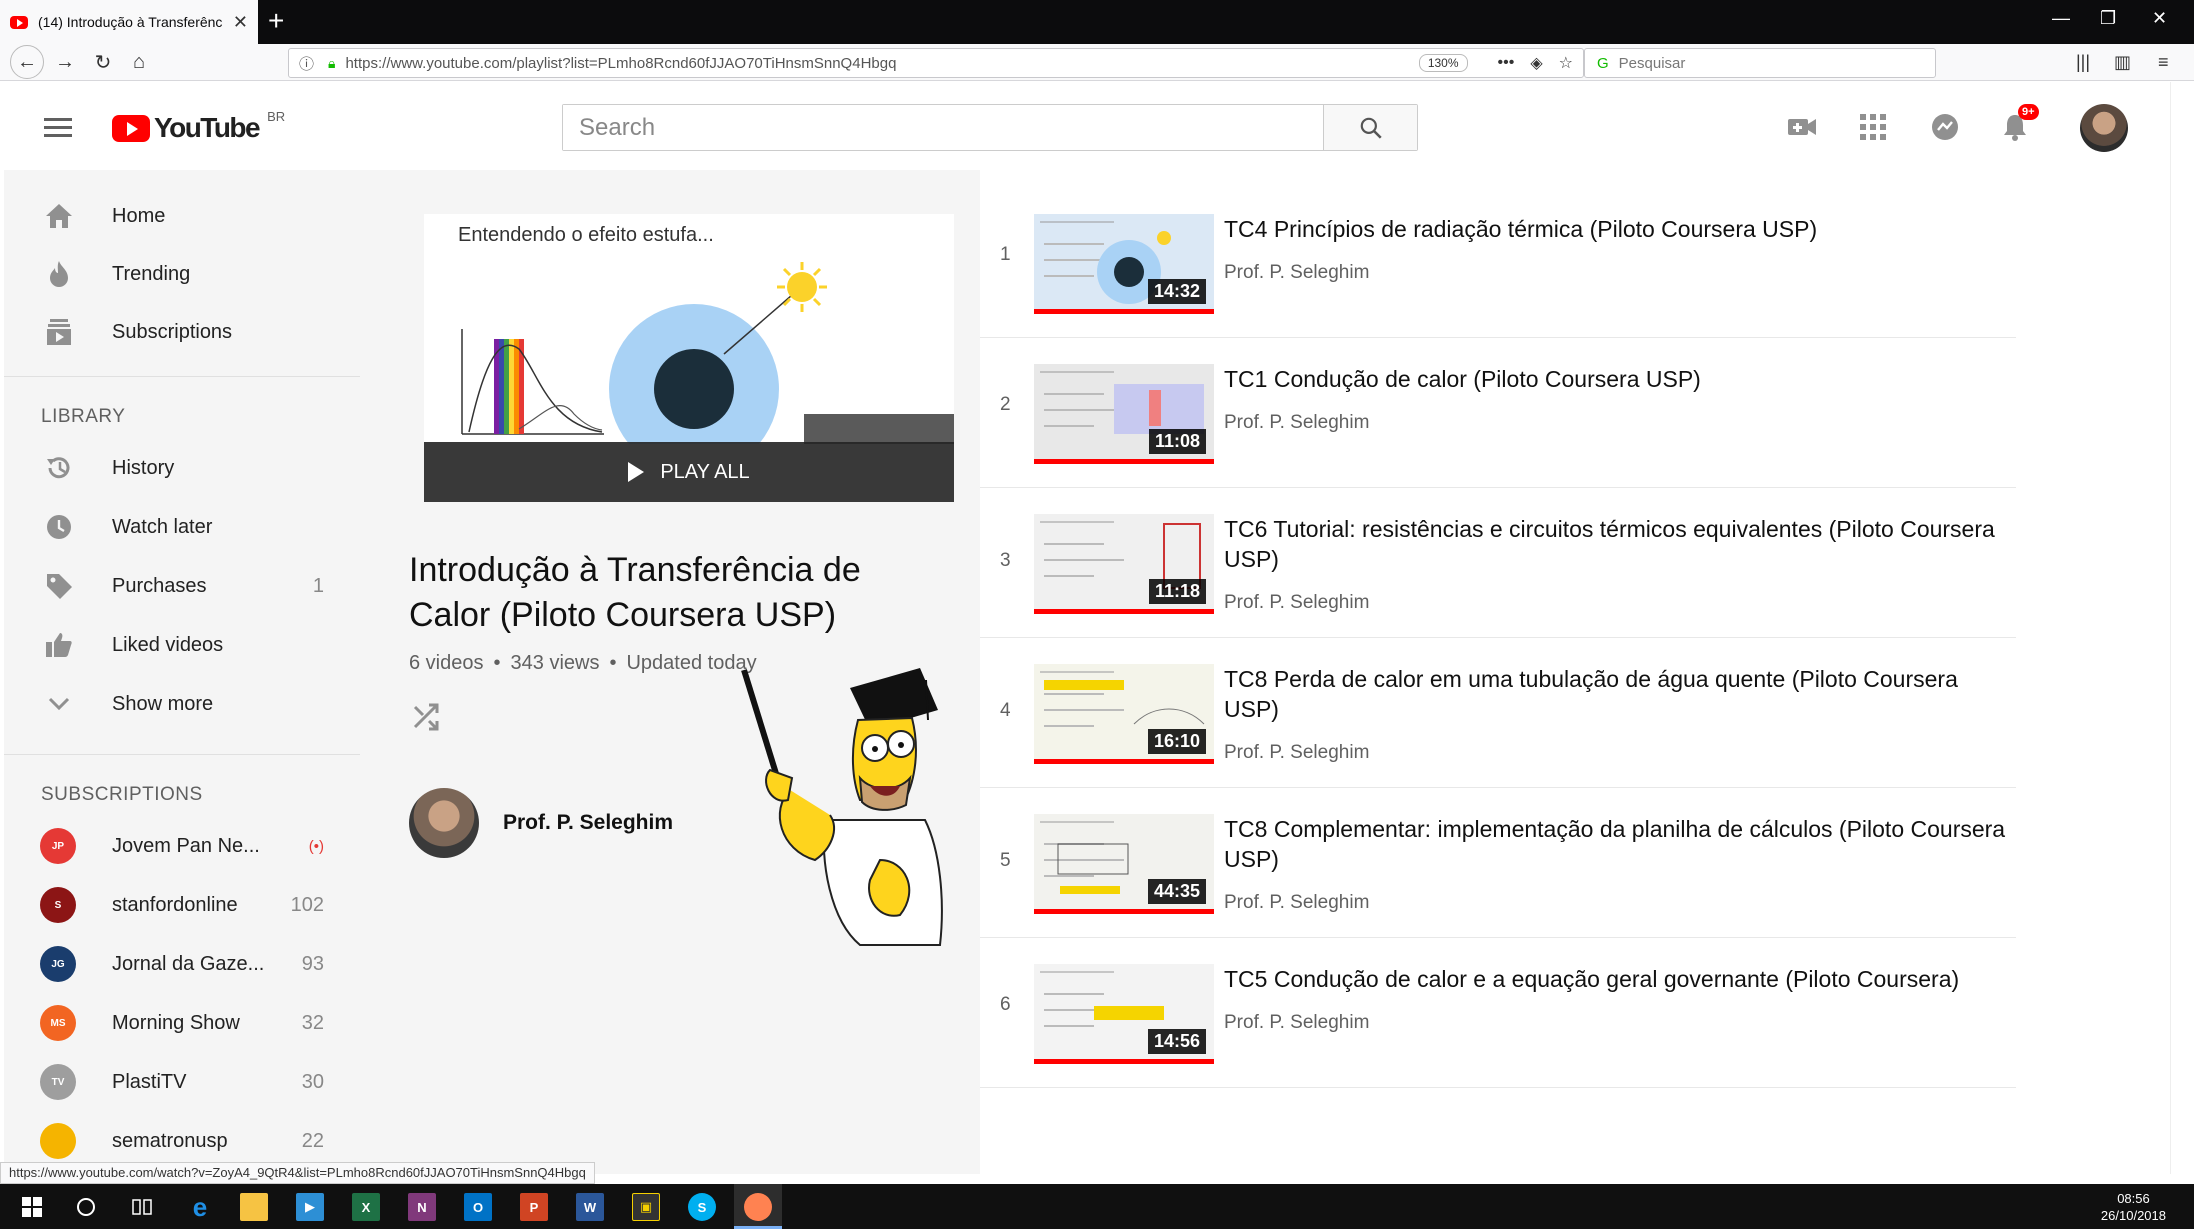  Describe the element at coordinates (312, 1022) in the screenshot. I see `new-videos-count: 32` at that location.